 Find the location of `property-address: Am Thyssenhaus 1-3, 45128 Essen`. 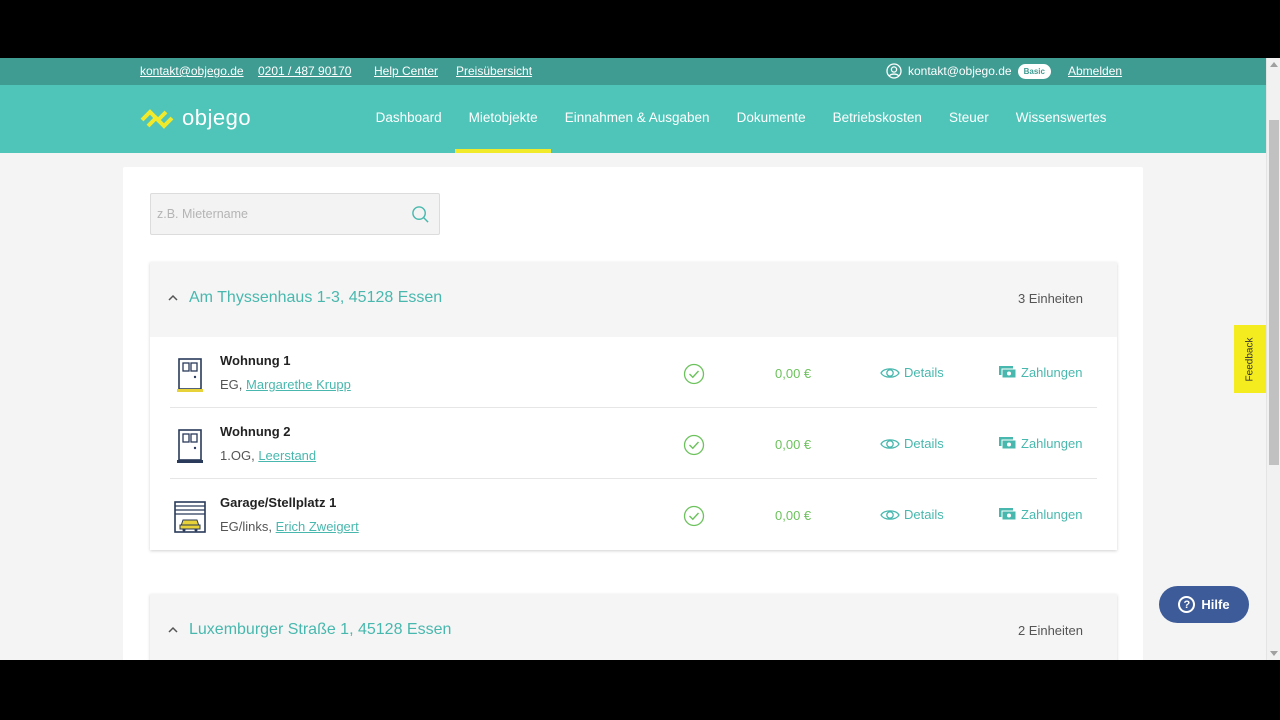

property-address: Am Thyssenhaus 1-3, 45128 Essen is located at coordinates (315, 298).